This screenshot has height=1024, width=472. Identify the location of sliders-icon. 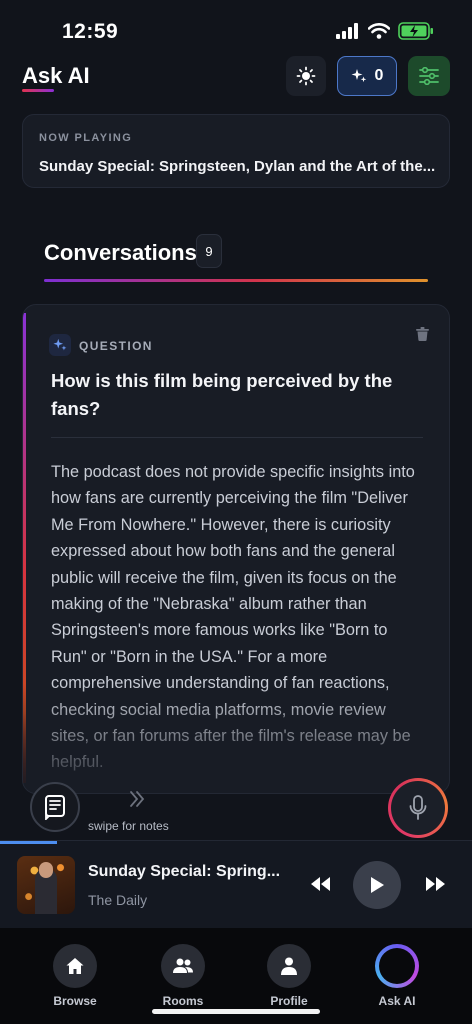
(429, 76).